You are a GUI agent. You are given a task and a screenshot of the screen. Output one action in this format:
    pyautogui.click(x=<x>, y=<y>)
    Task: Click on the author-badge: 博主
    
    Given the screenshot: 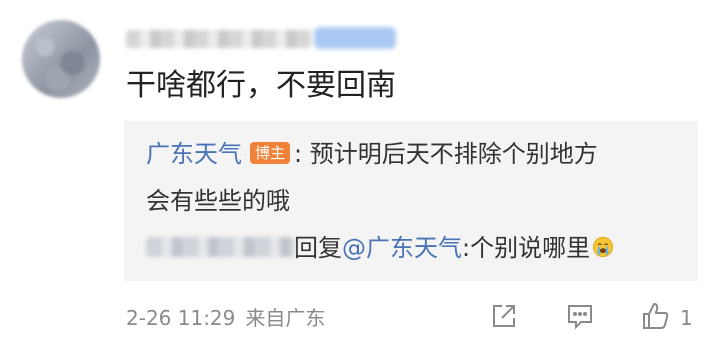 What is the action you would take?
    pyautogui.click(x=270, y=153)
    